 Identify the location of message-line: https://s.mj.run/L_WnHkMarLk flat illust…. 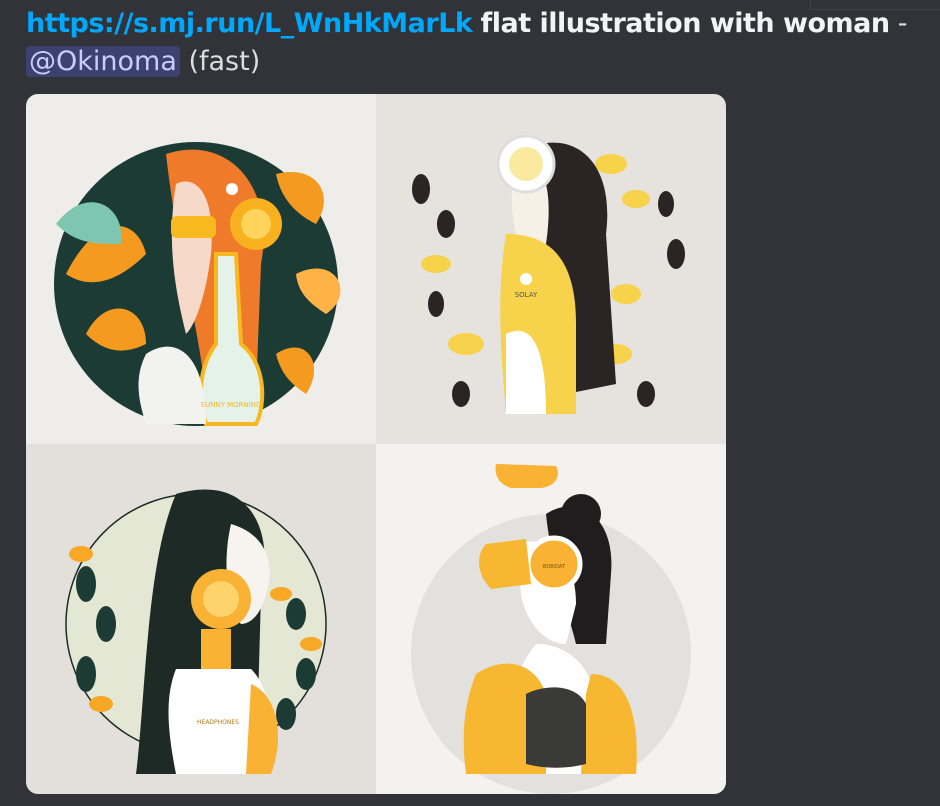
(476, 24).